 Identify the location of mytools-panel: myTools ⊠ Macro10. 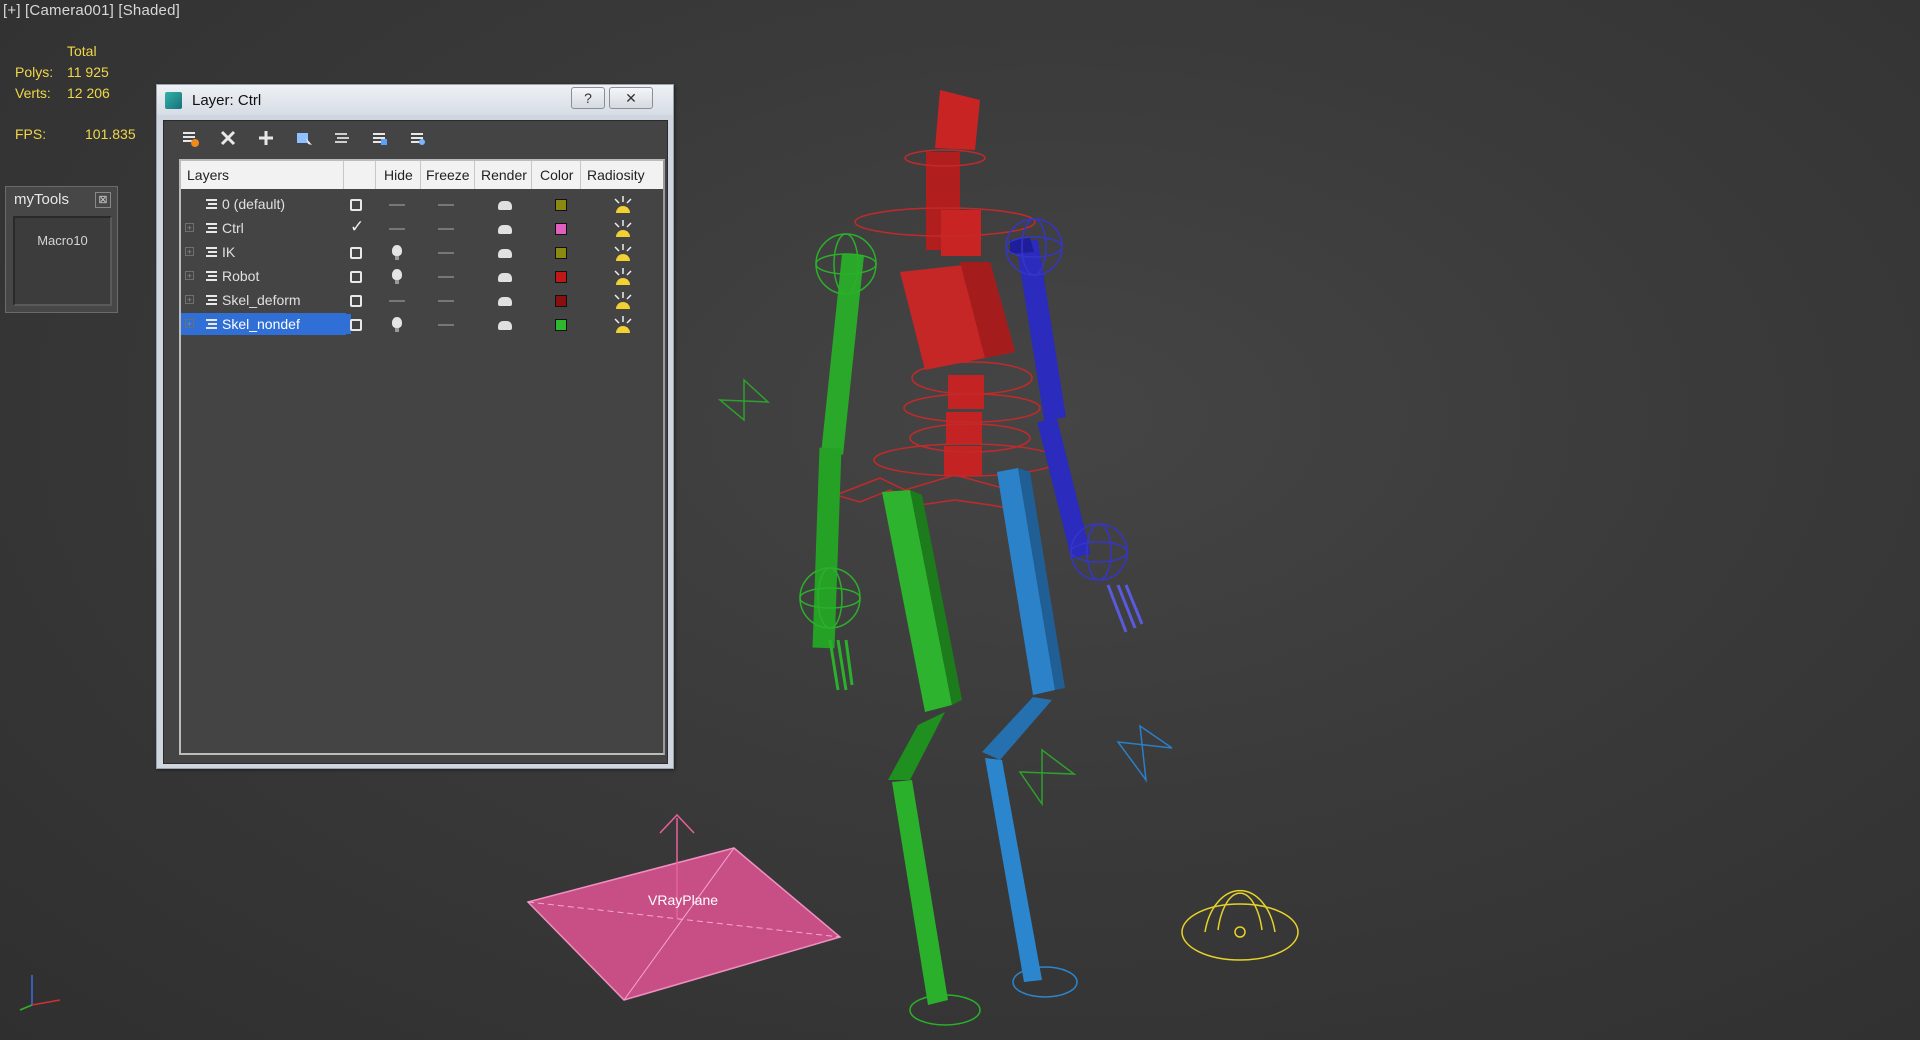
(61, 249).